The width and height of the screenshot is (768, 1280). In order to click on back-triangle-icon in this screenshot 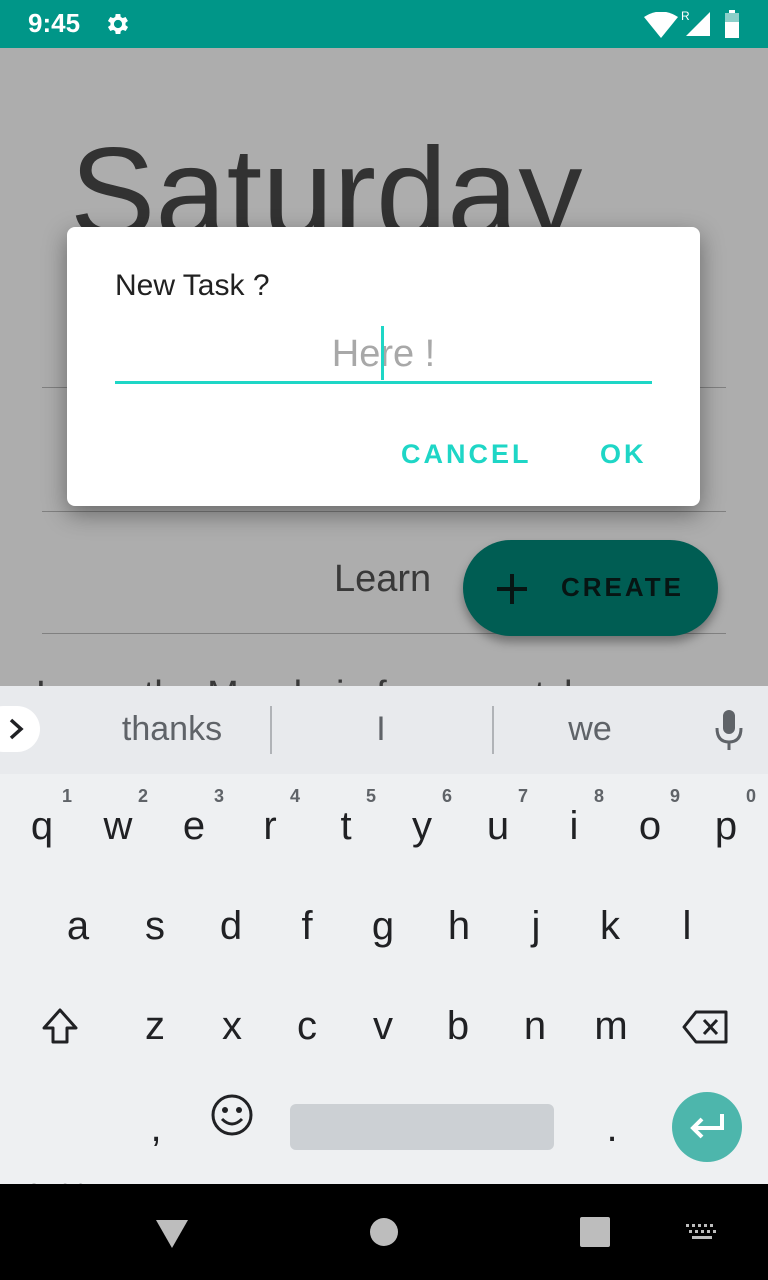, I will do `click(172, 1234)`.